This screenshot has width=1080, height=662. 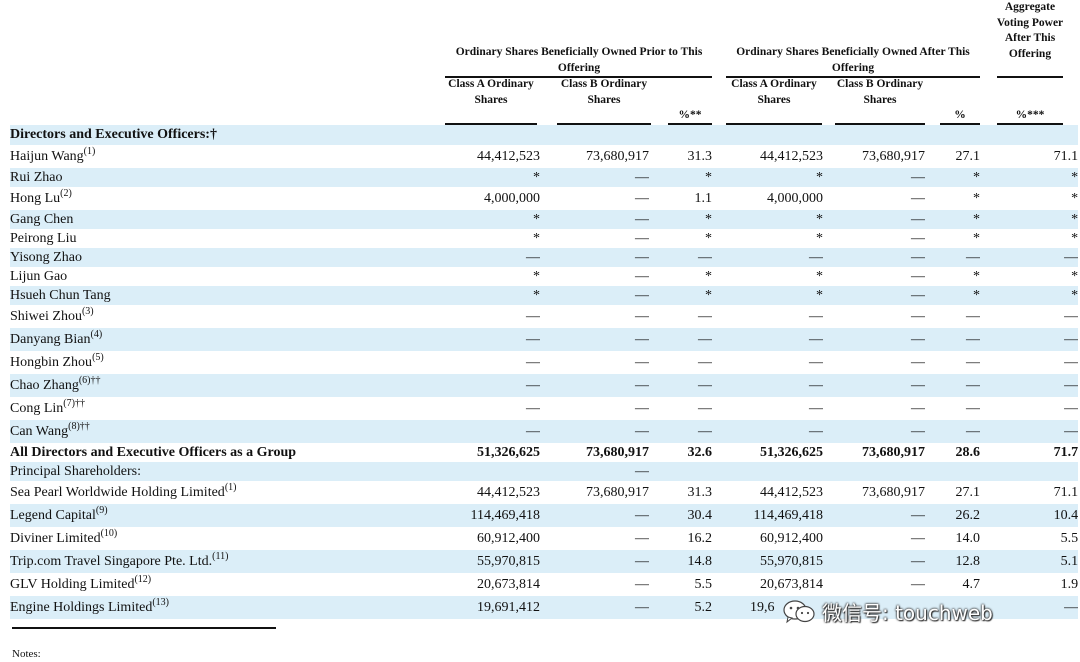 What do you see at coordinates (1066, 156) in the screenshot?
I see `voting-pct-cell: 71.1` at bounding box center [1066, 156].